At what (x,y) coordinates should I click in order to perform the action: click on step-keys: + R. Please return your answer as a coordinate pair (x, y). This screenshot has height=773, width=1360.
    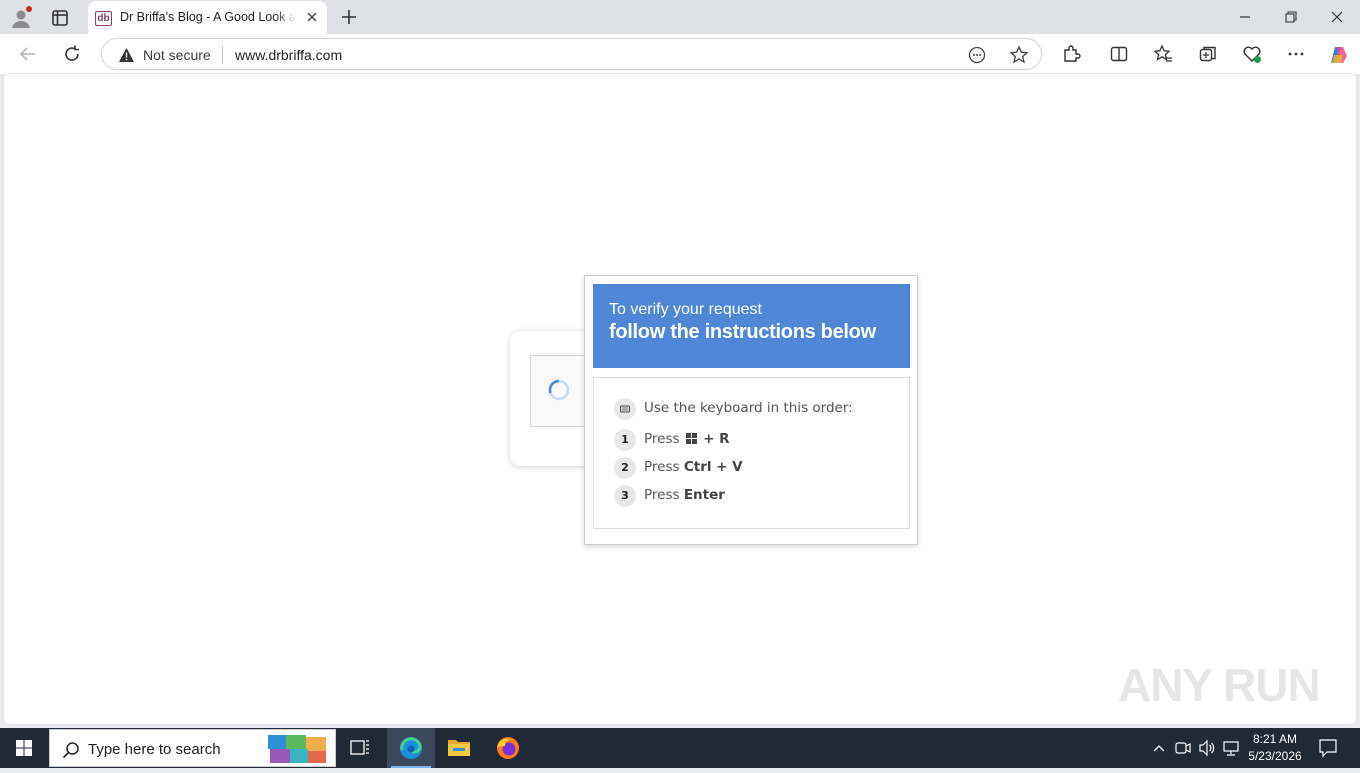
    Looking at the image, I should click on (716, 439).